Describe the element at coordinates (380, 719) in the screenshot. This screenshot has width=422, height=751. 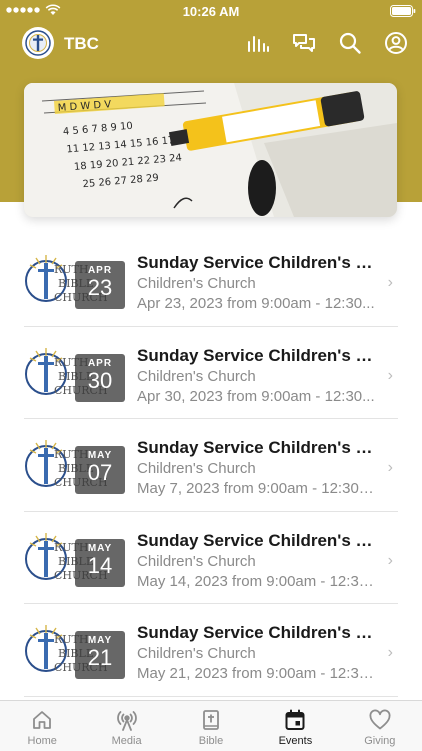
I see `heart-icon` at that location.